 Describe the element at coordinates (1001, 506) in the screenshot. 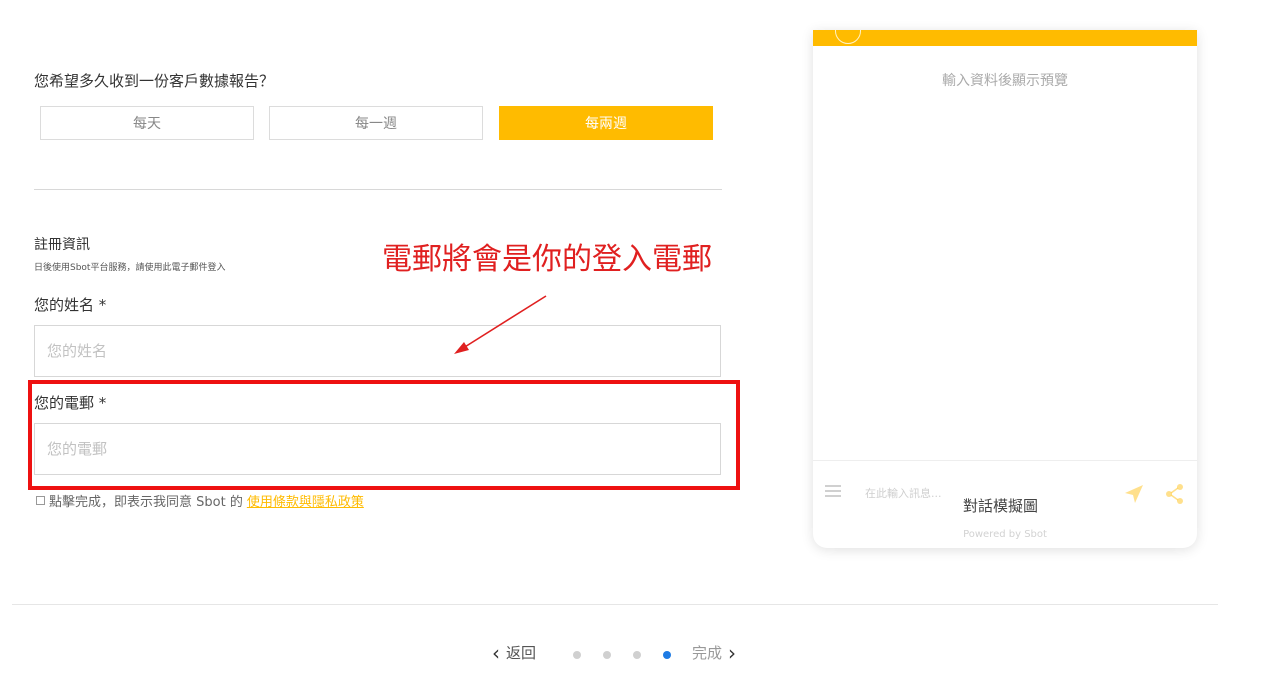

I see `preview-caption: 對話模擬圖` at that location.